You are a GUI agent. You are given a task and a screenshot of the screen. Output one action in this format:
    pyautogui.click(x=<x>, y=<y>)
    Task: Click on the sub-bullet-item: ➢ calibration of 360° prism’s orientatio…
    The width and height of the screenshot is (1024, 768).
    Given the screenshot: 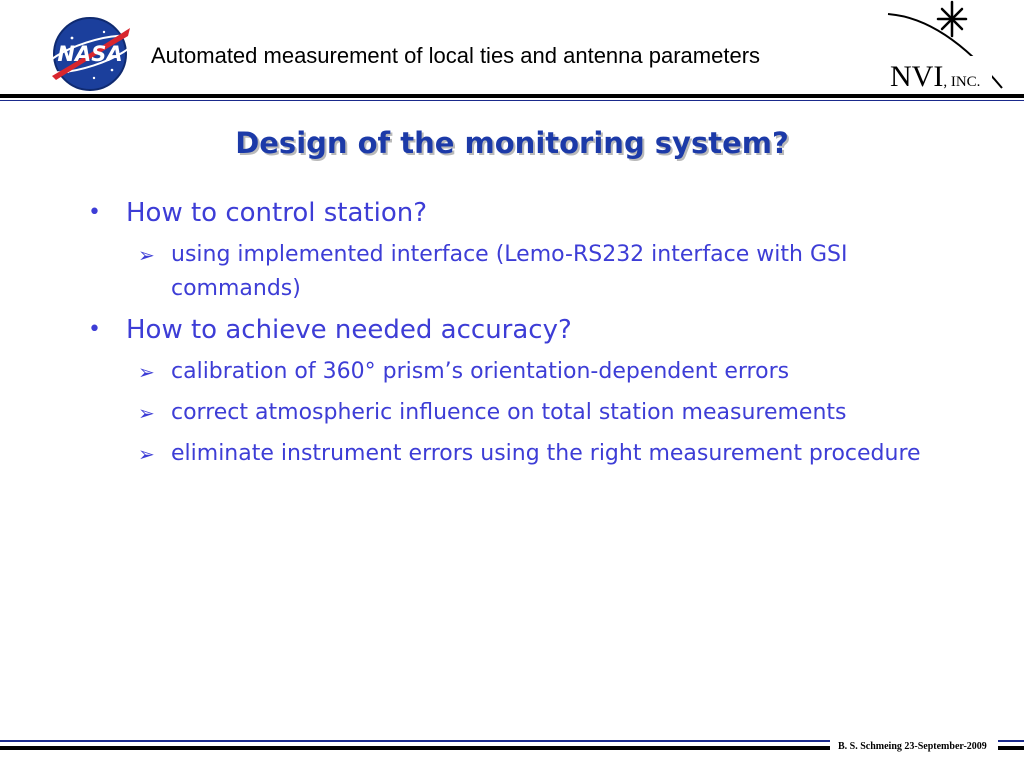 What is the action you would take?
    pyautogui.click(x=553, y=372)
    